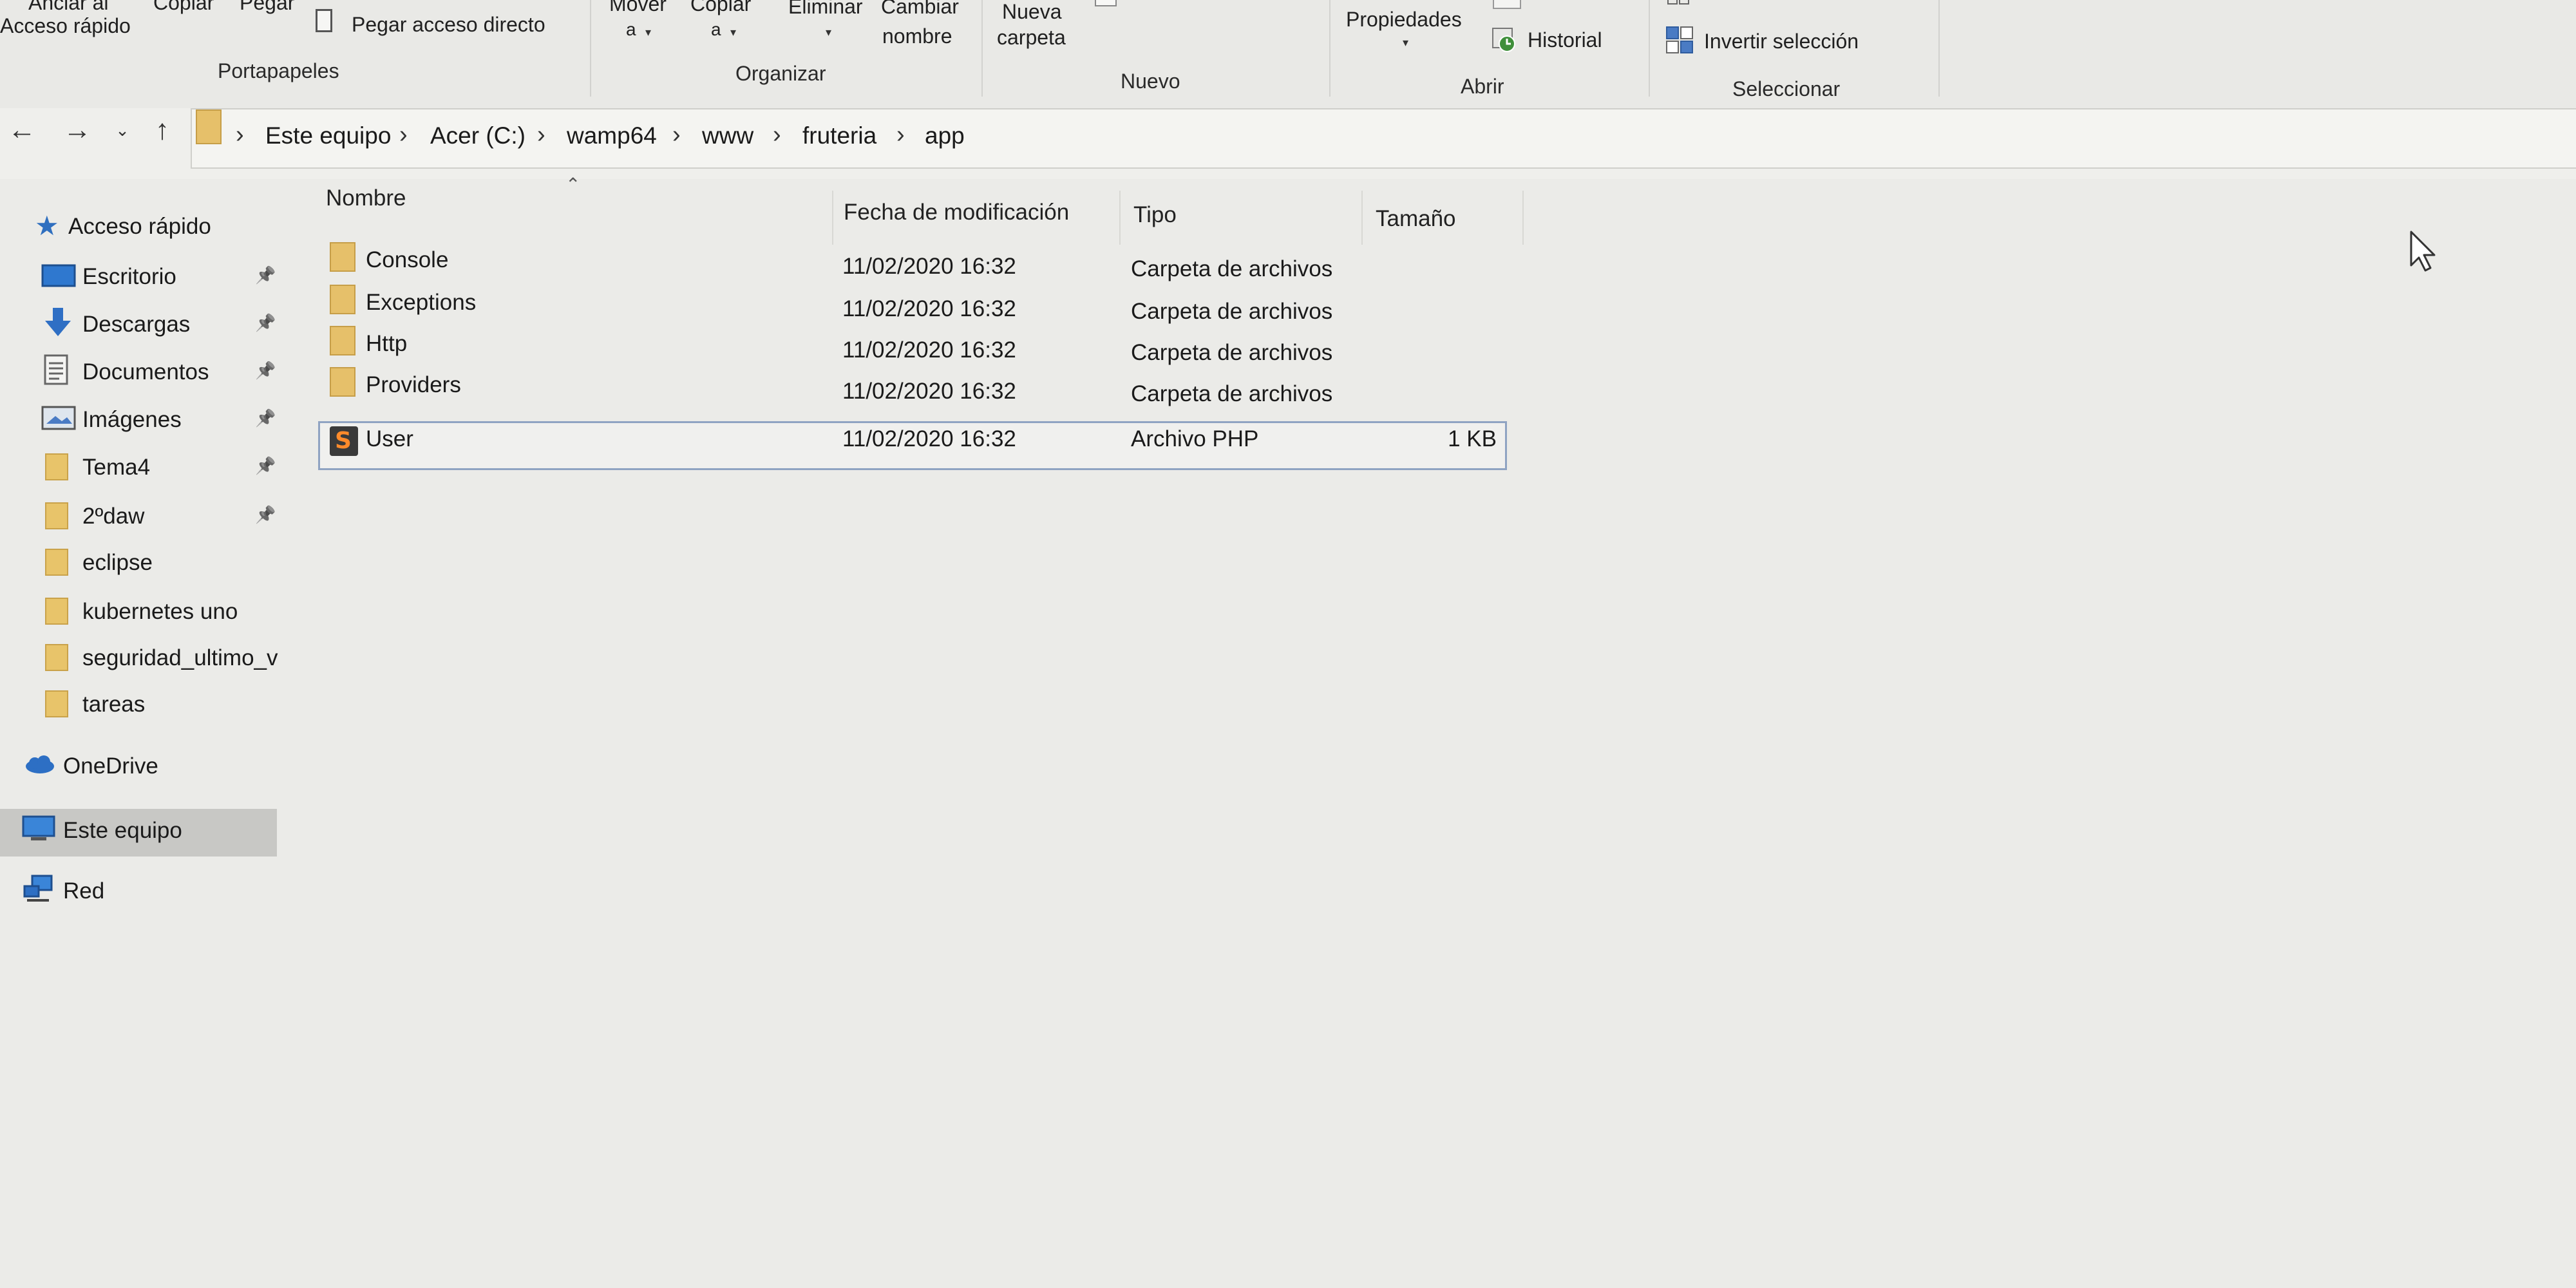  I want to click on sidebar-this-pc: Este equipo, so click(123, 831).